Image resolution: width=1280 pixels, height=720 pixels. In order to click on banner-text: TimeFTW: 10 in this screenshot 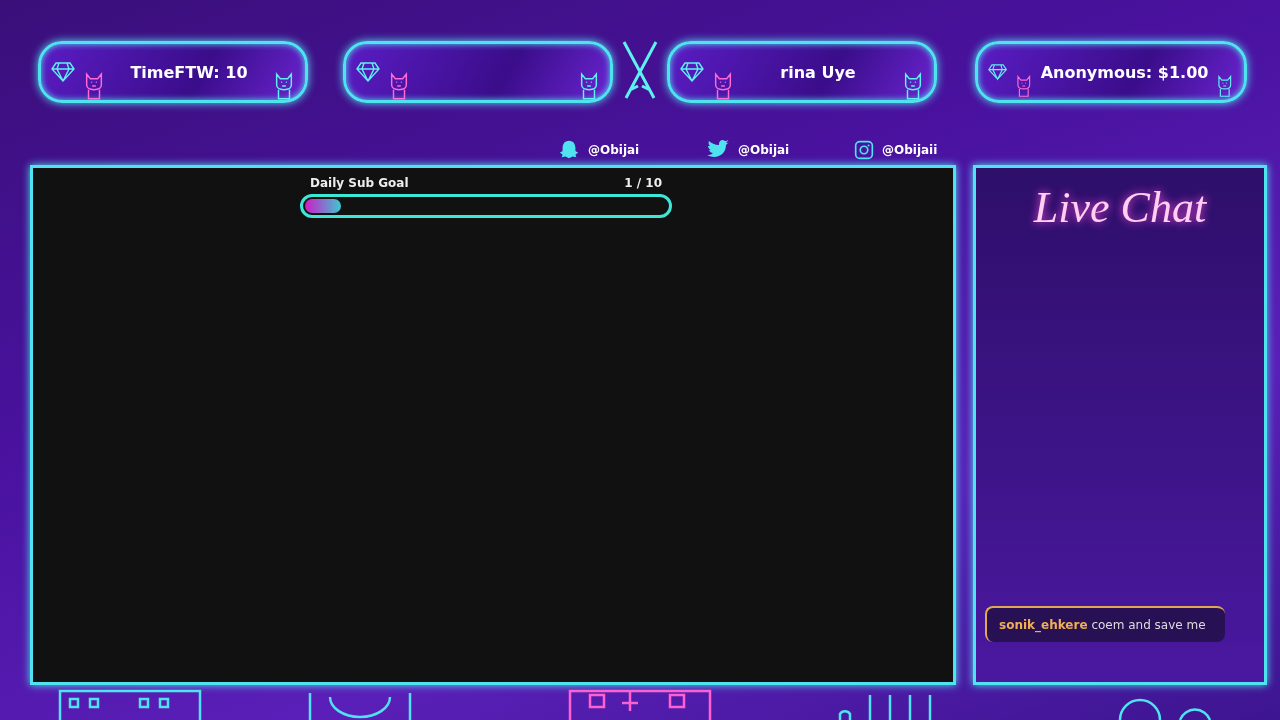, I will do `click(189, 72)`.